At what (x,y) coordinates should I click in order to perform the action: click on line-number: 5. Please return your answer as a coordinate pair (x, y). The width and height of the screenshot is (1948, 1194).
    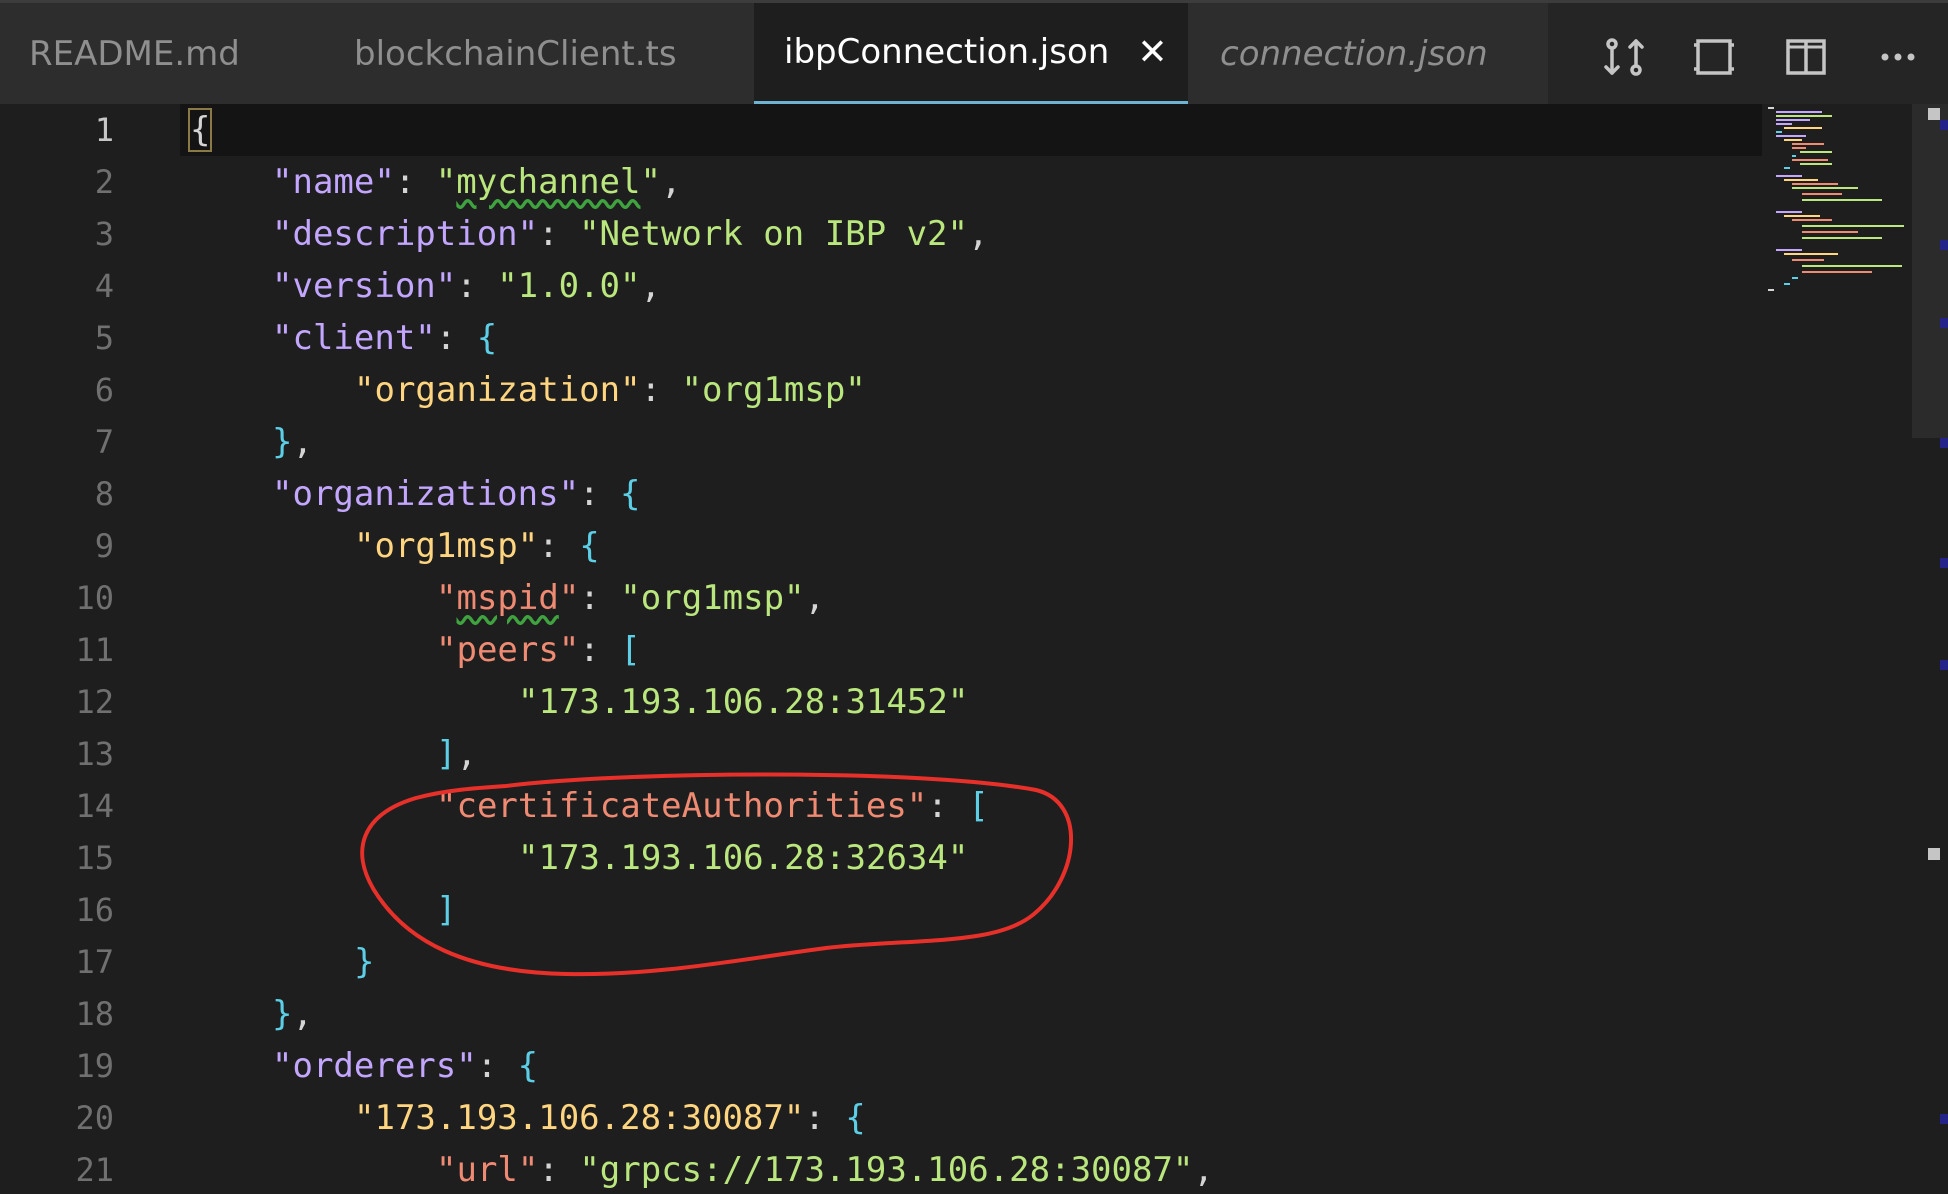
    Looking at the image, I should click on (104, 338).